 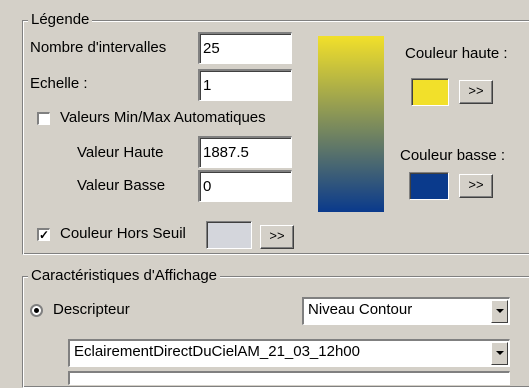 What do you see at coordinates (60, 20) in the screenshot?
I see `legende-title: Légende` at bounding box center [60, 20].